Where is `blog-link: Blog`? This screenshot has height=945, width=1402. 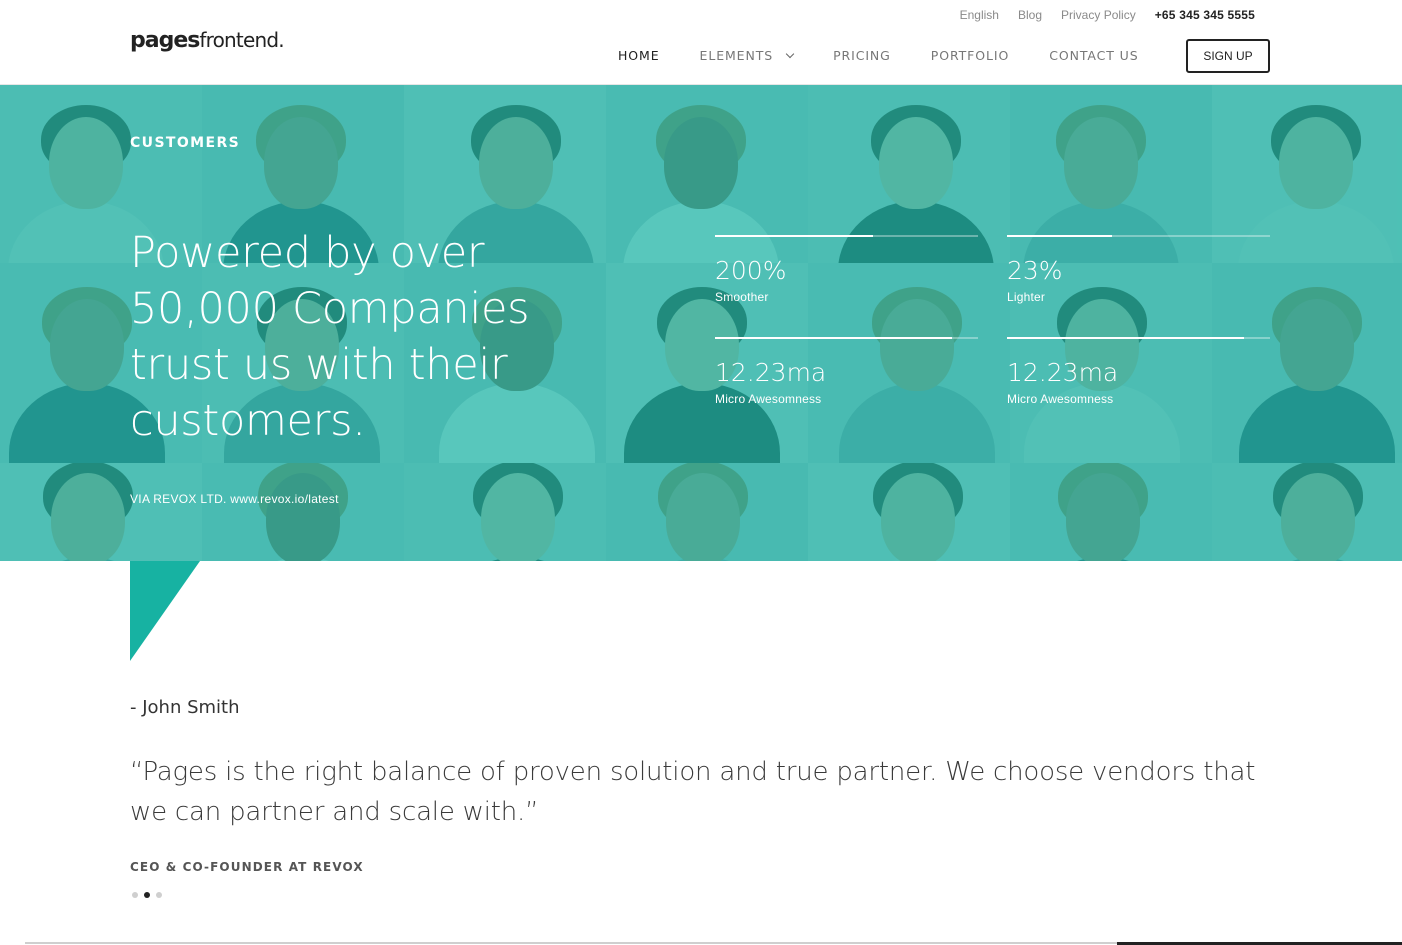 blog-link: Blog is located at coordinates (1030, 15).